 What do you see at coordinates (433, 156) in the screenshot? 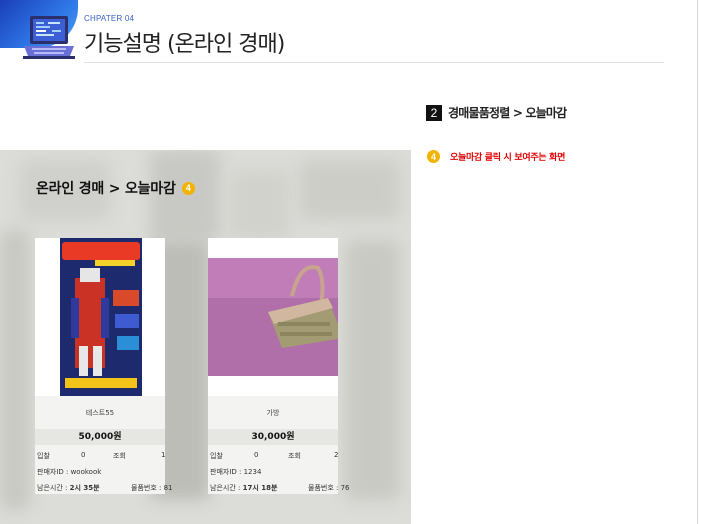
I see `callout-number-badge: 4` at bounding box center [433, 156].